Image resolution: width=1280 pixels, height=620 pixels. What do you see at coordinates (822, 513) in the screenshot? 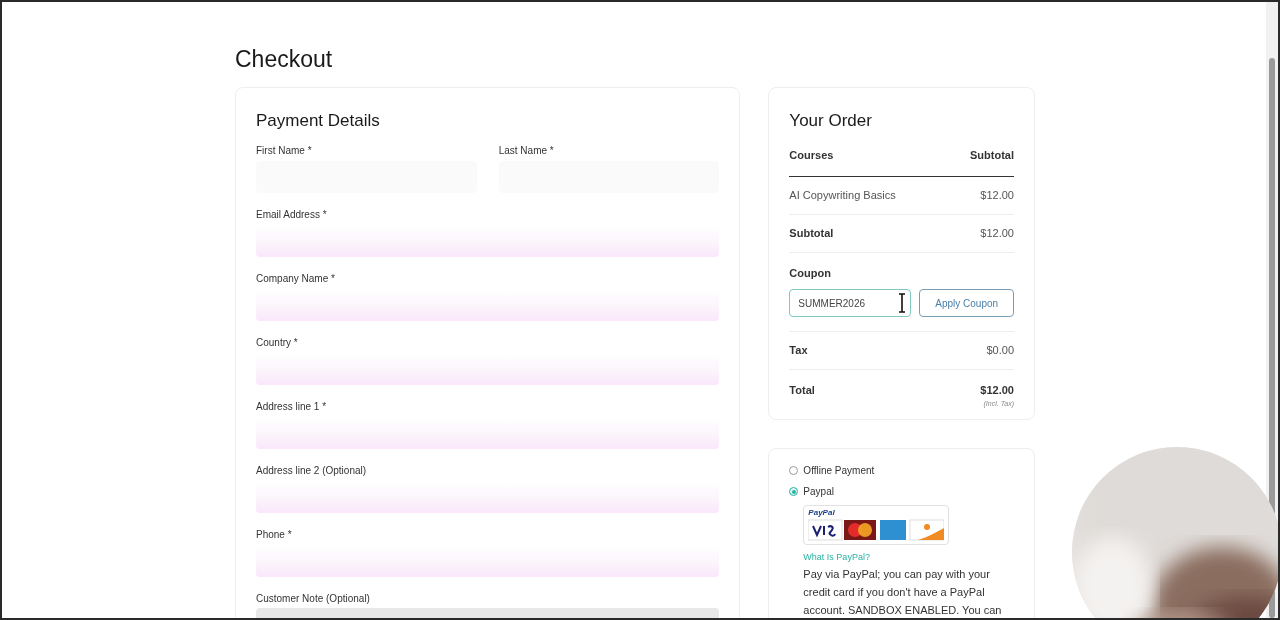
I see `paypal-caption: PayPal` at bounding box center [822, 513].